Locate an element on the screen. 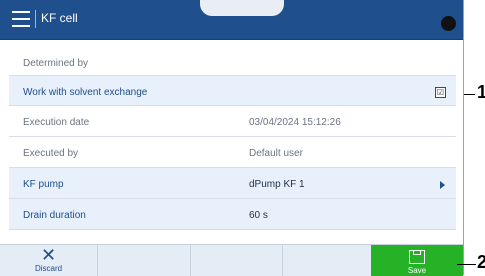 The height and width of the screenshot is (276, 485). action-bar: ✕ Discard Save is located at coordinates (231, 260).